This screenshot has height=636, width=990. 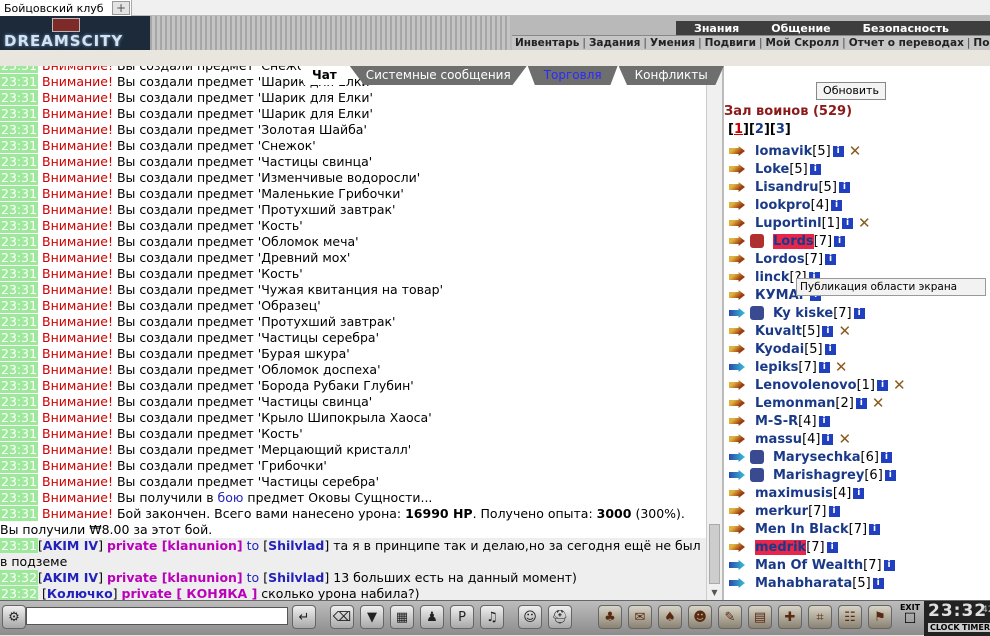 What do you see at coordinates (781, 511) in the screenshot?
I see `player-name: merkur` at bounding box center [781, 511].